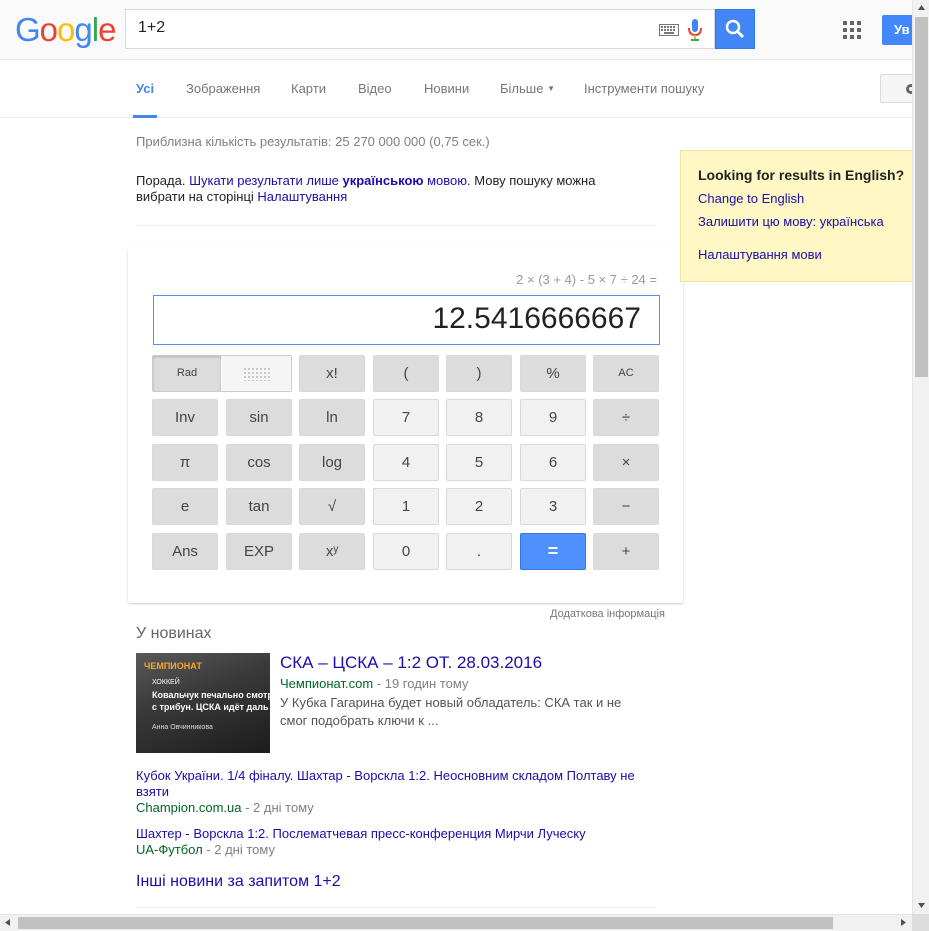 The image size is (929, 931). What do you see at coordinates (760, 254) in the screenshot?
I see `language-settings-link: Налаштування мови` at bounding box center [760, 254].